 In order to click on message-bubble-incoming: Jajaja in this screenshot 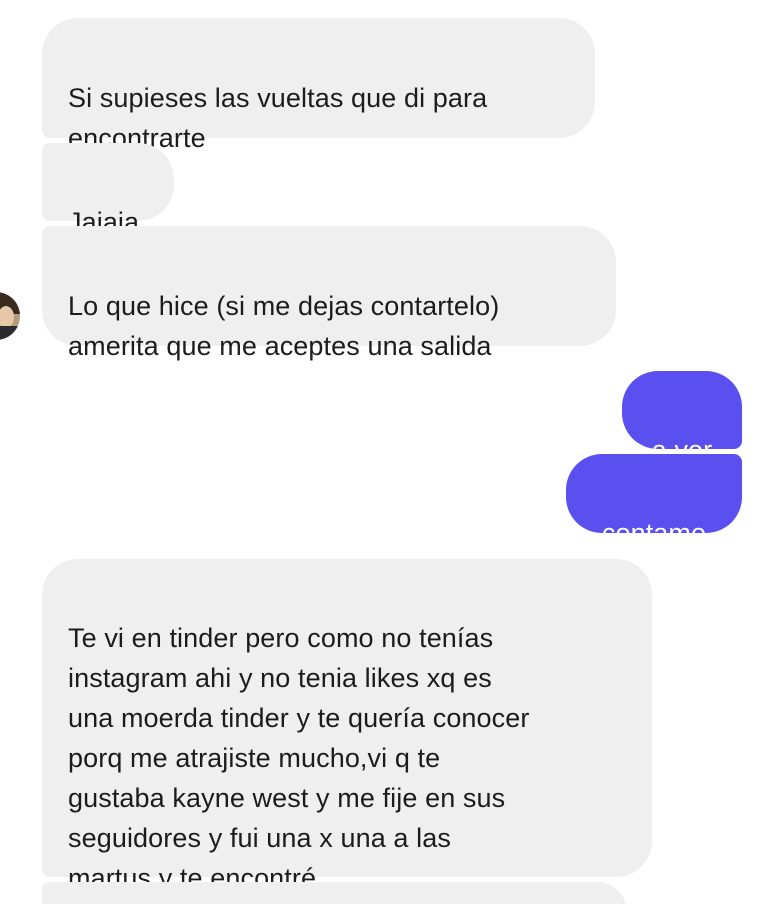, I will do `click(108, 190)`.